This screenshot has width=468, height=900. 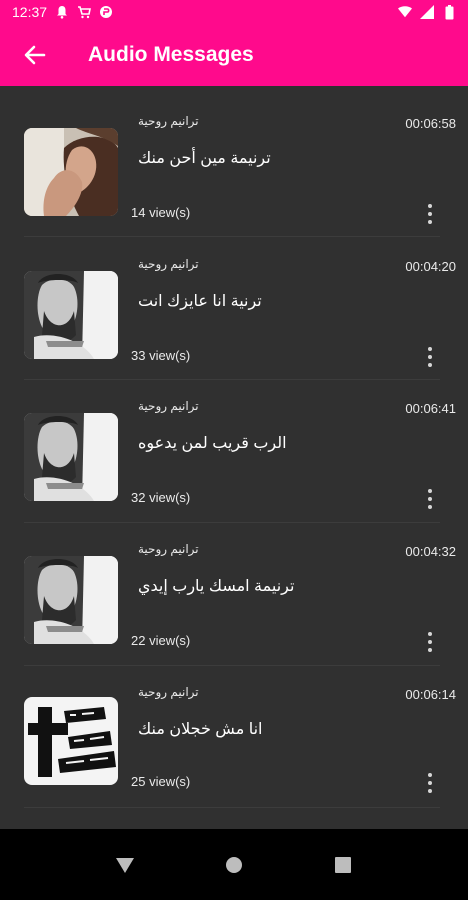 I want to click on message-title: ترنيمة مين أحن منك, so click(x=204, y=158).